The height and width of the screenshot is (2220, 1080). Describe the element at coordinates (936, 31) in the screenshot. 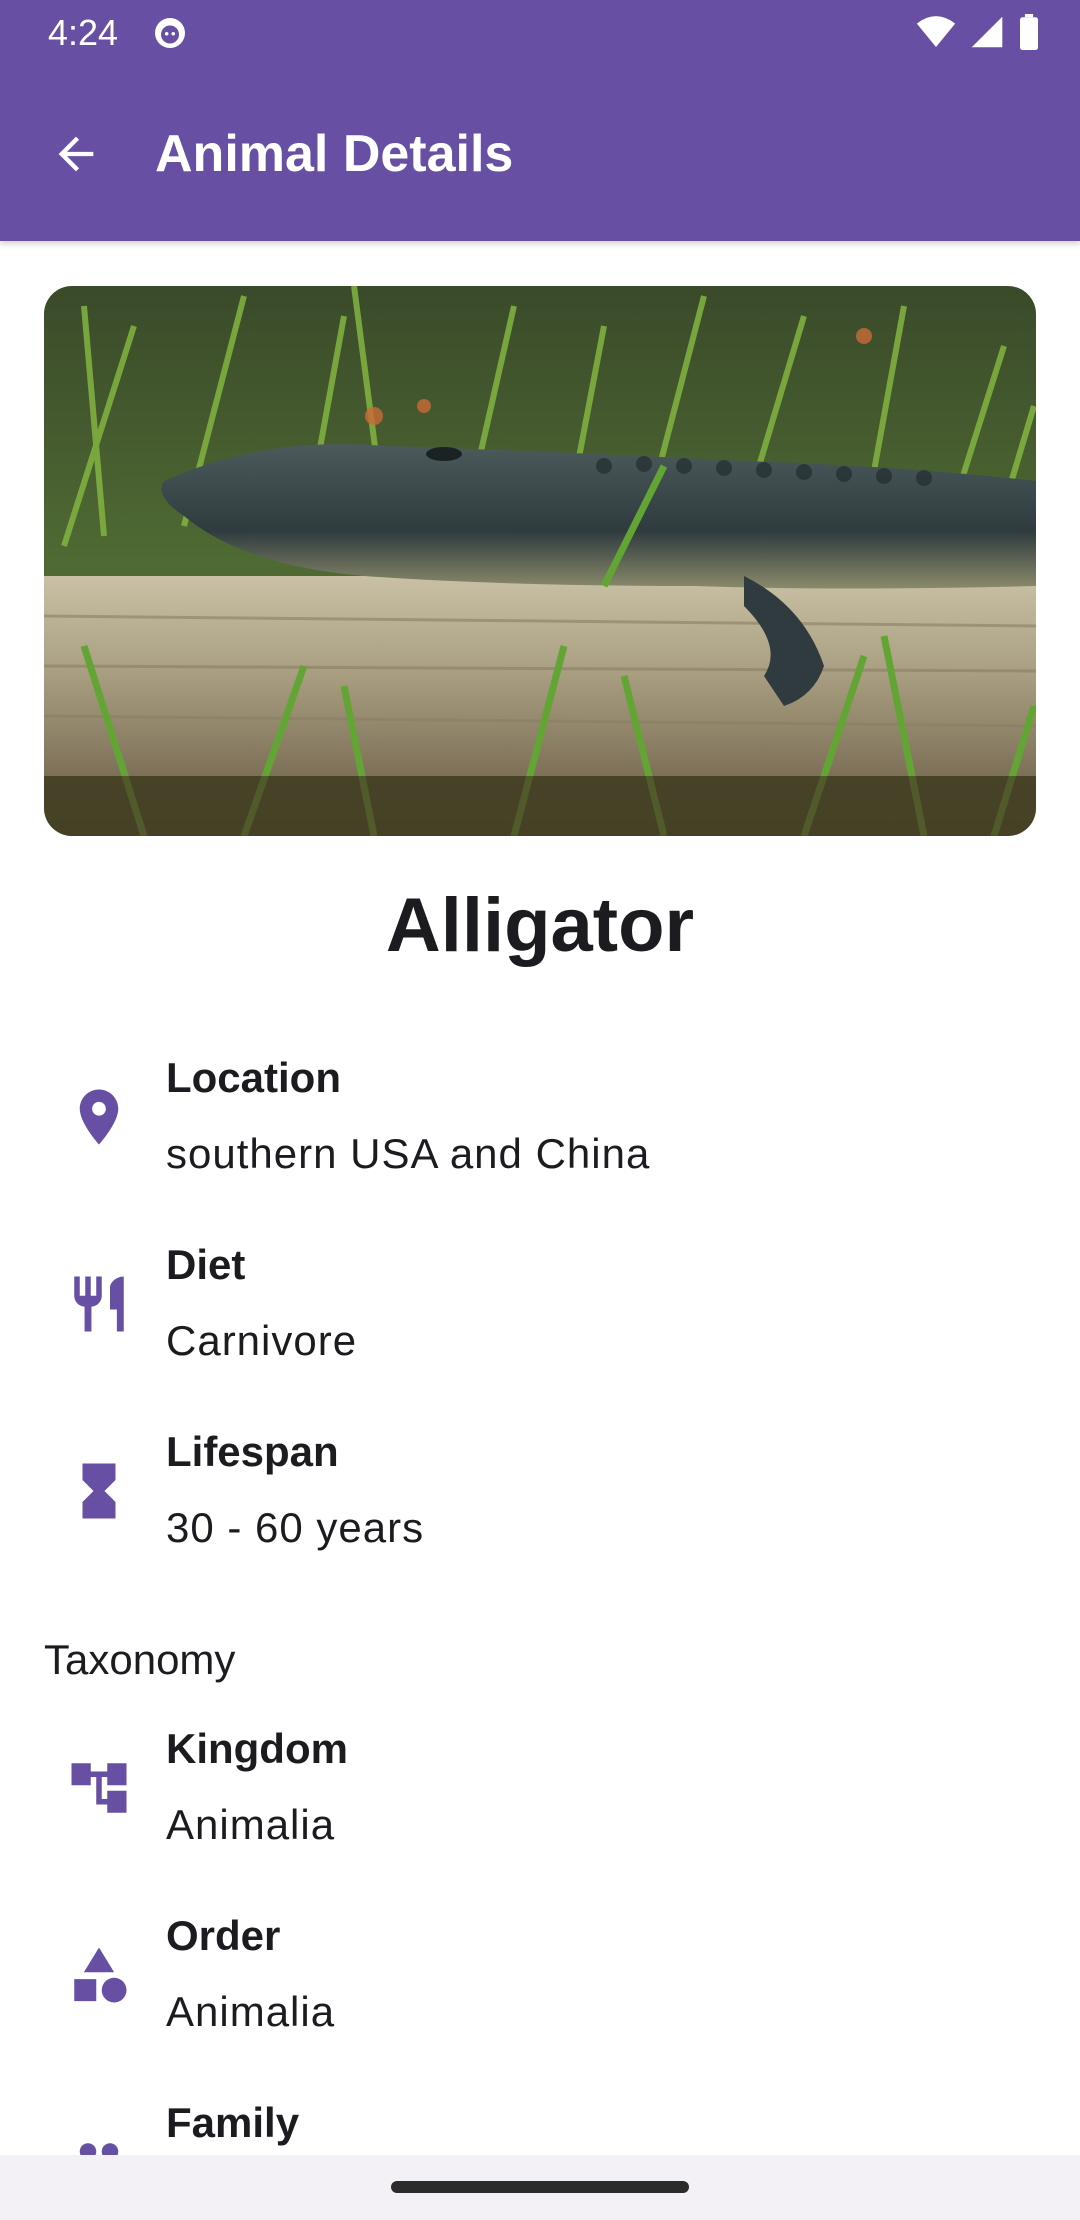

I see `wifi-icon` at that location.